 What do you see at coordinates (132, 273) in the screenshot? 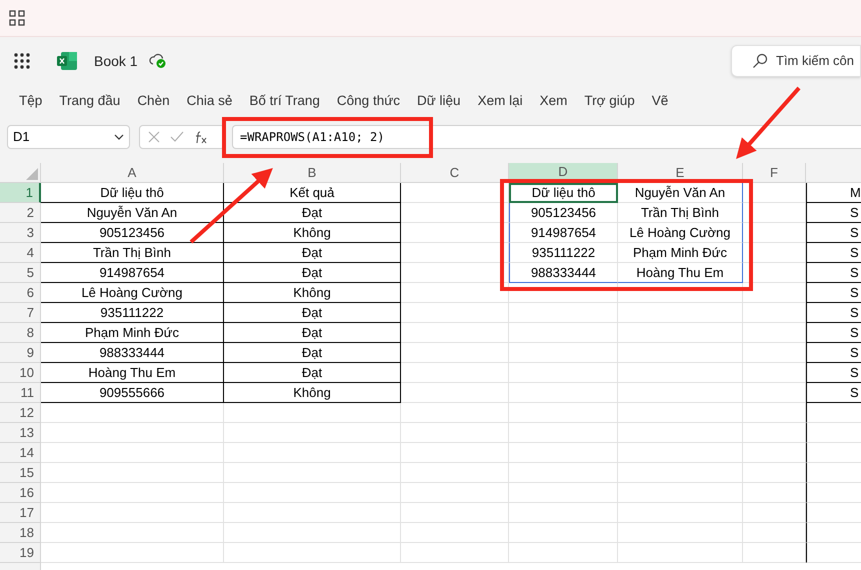
I see `table-cell: 914987654` at bounding box center [132, 273].